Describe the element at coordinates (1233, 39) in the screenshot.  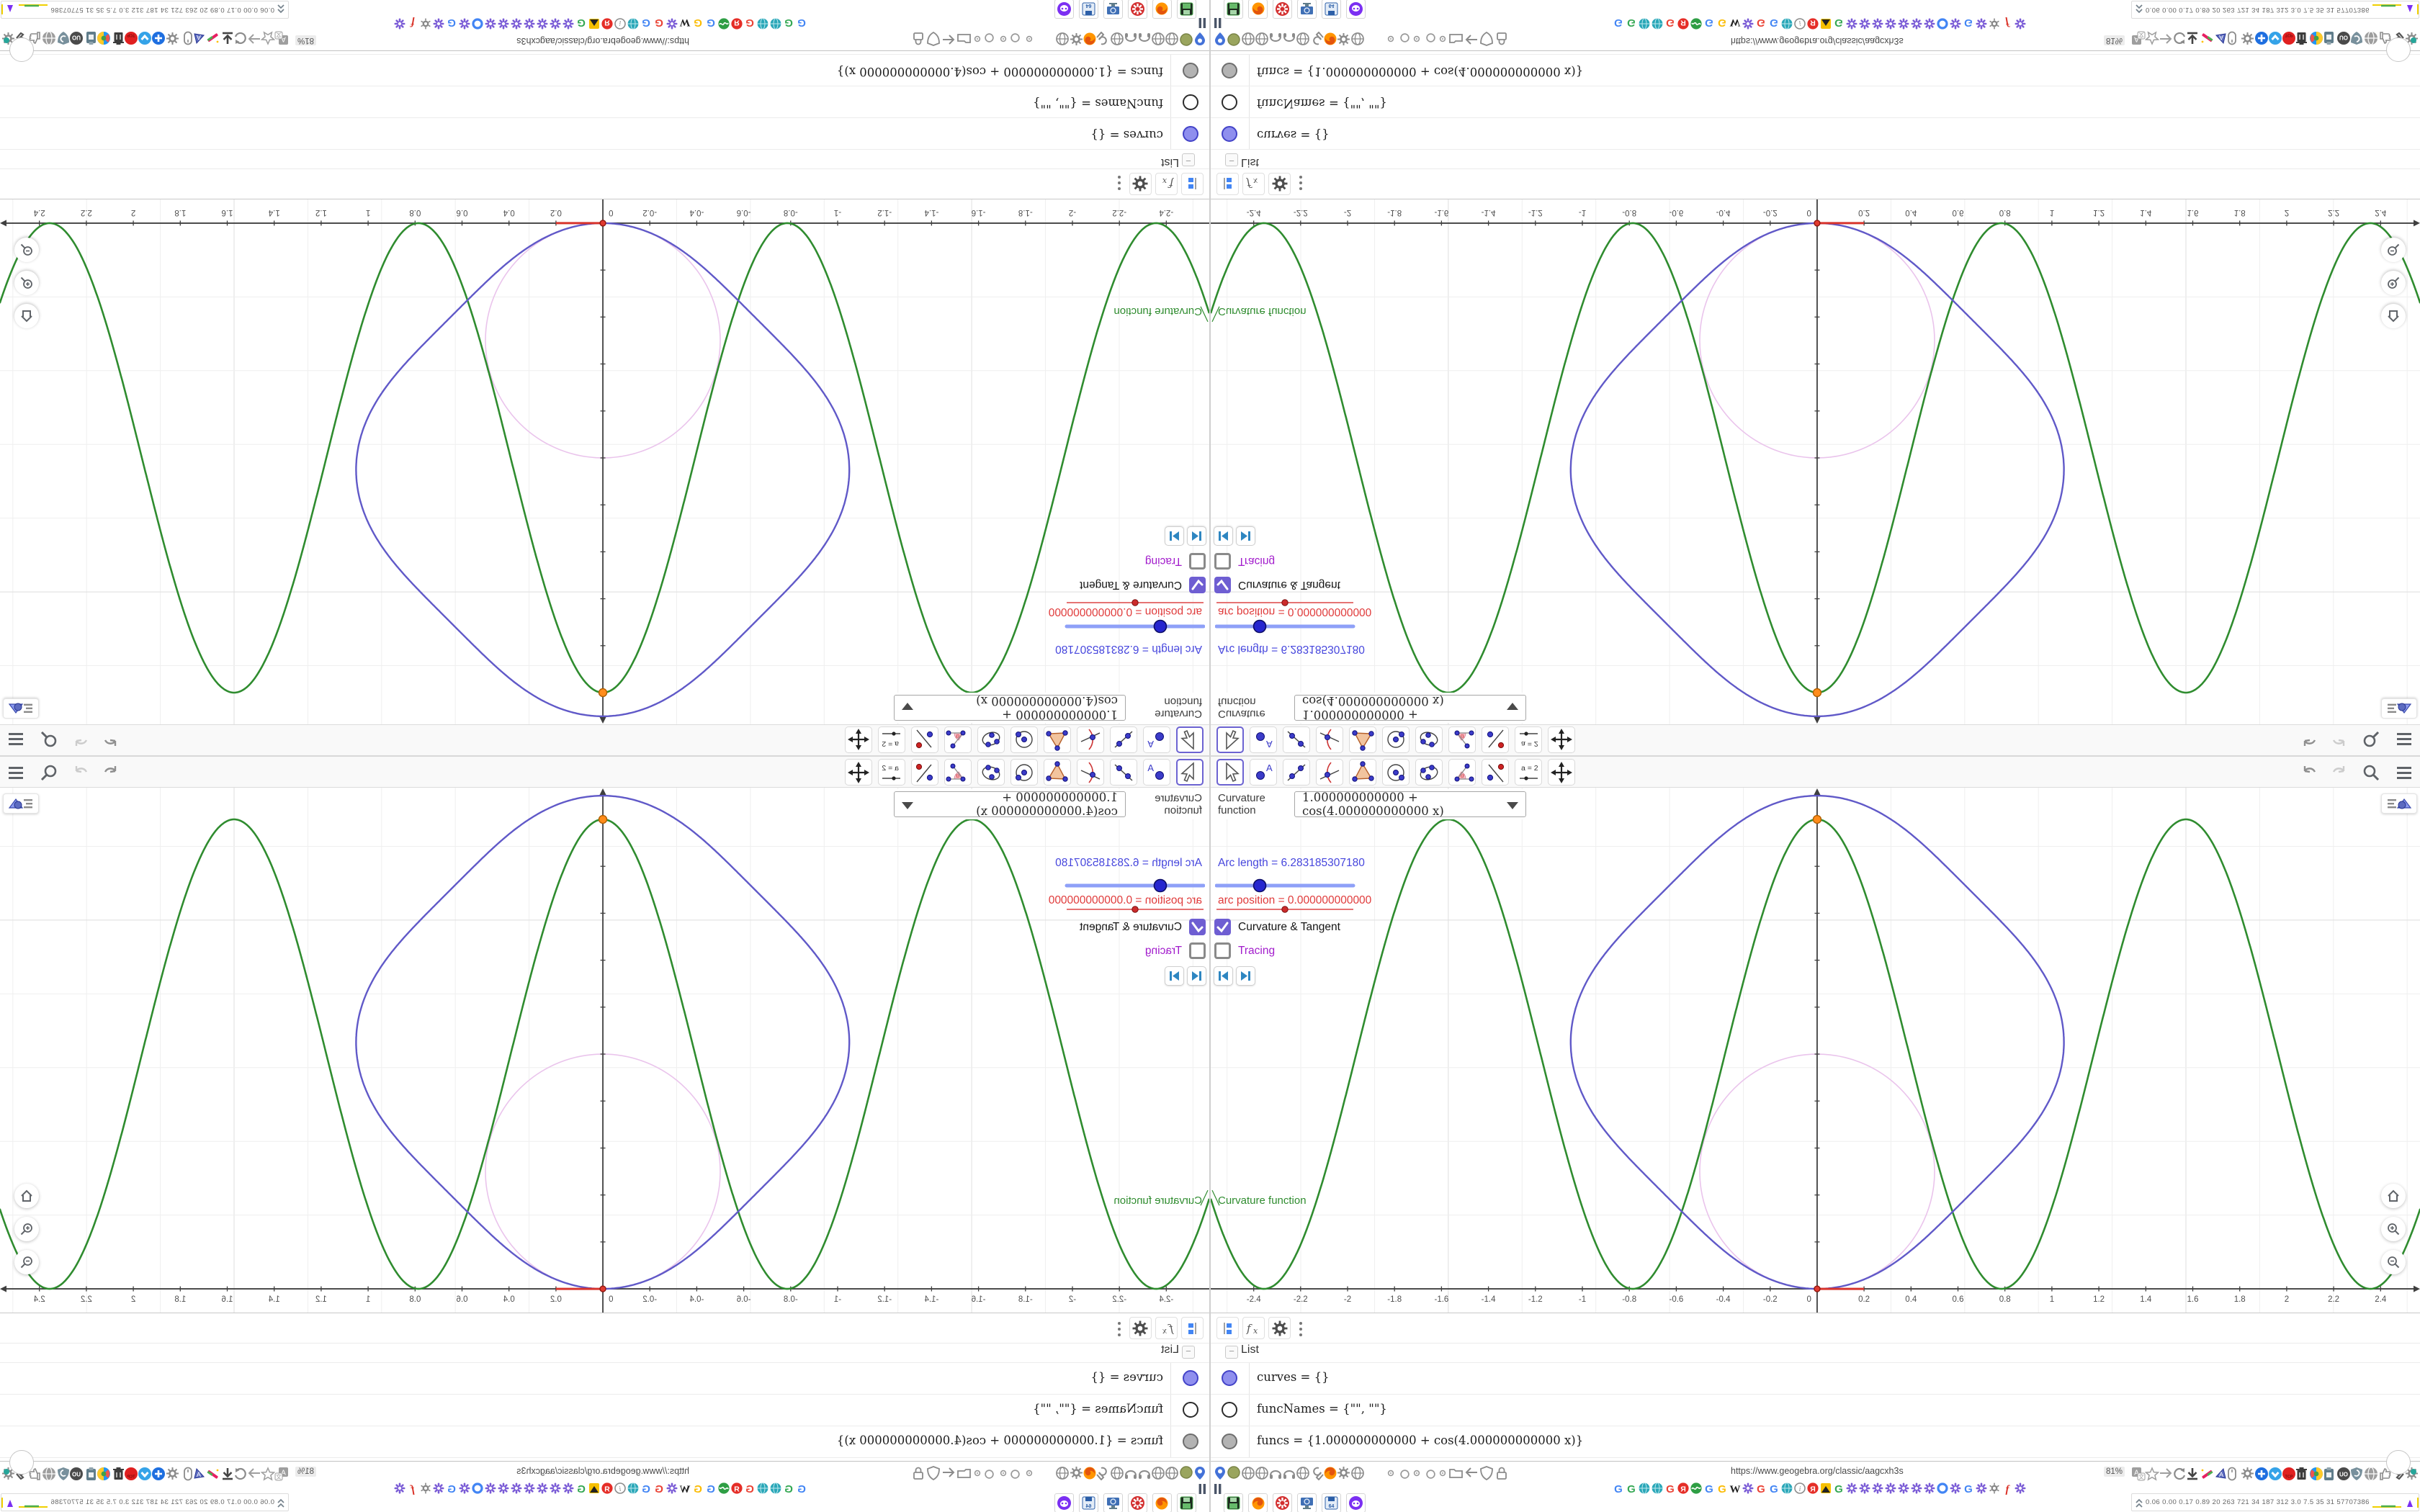
I see `coin-icon` at that location.